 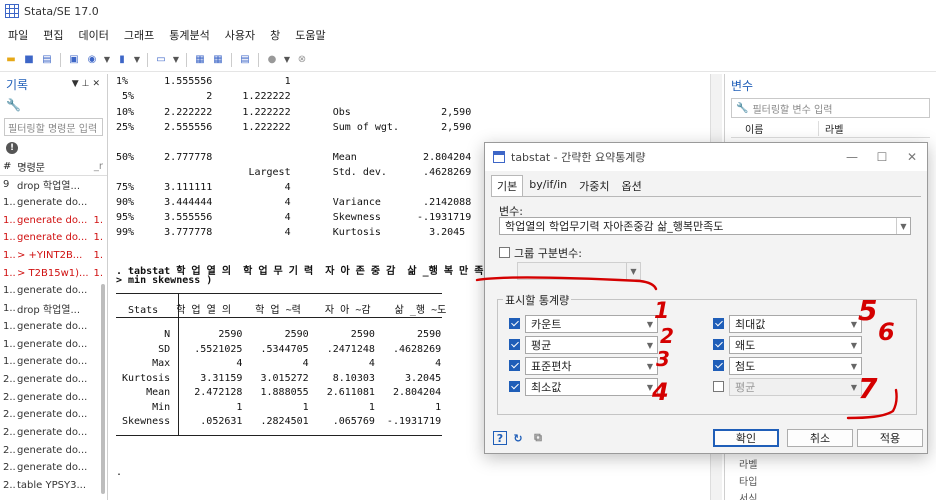 What do you see at coordinates (53, 35) in the screenshot?
I see `menu-edit: 편집` at bounding box center [53, 35].